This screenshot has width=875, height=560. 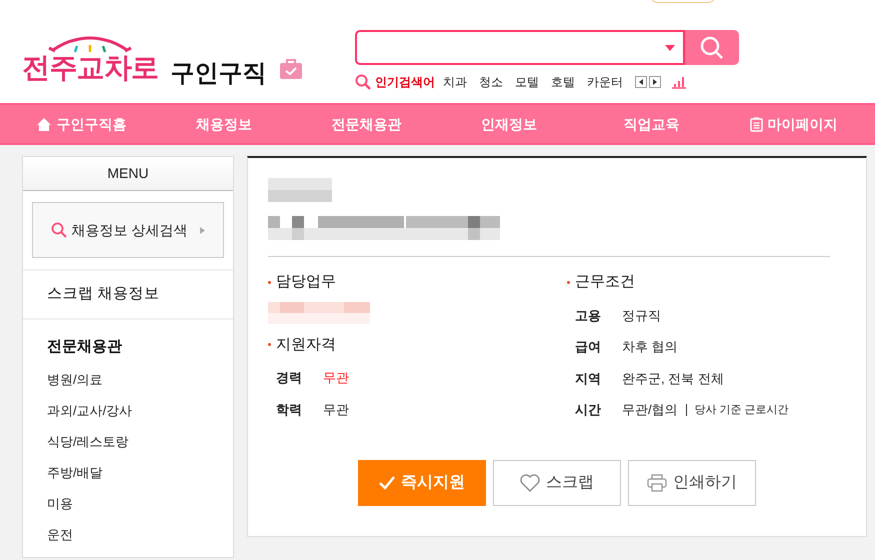 What do you see at coordinates (520, 47) in the screenshot?
I see `search-field` at bounding box center [520, 47].